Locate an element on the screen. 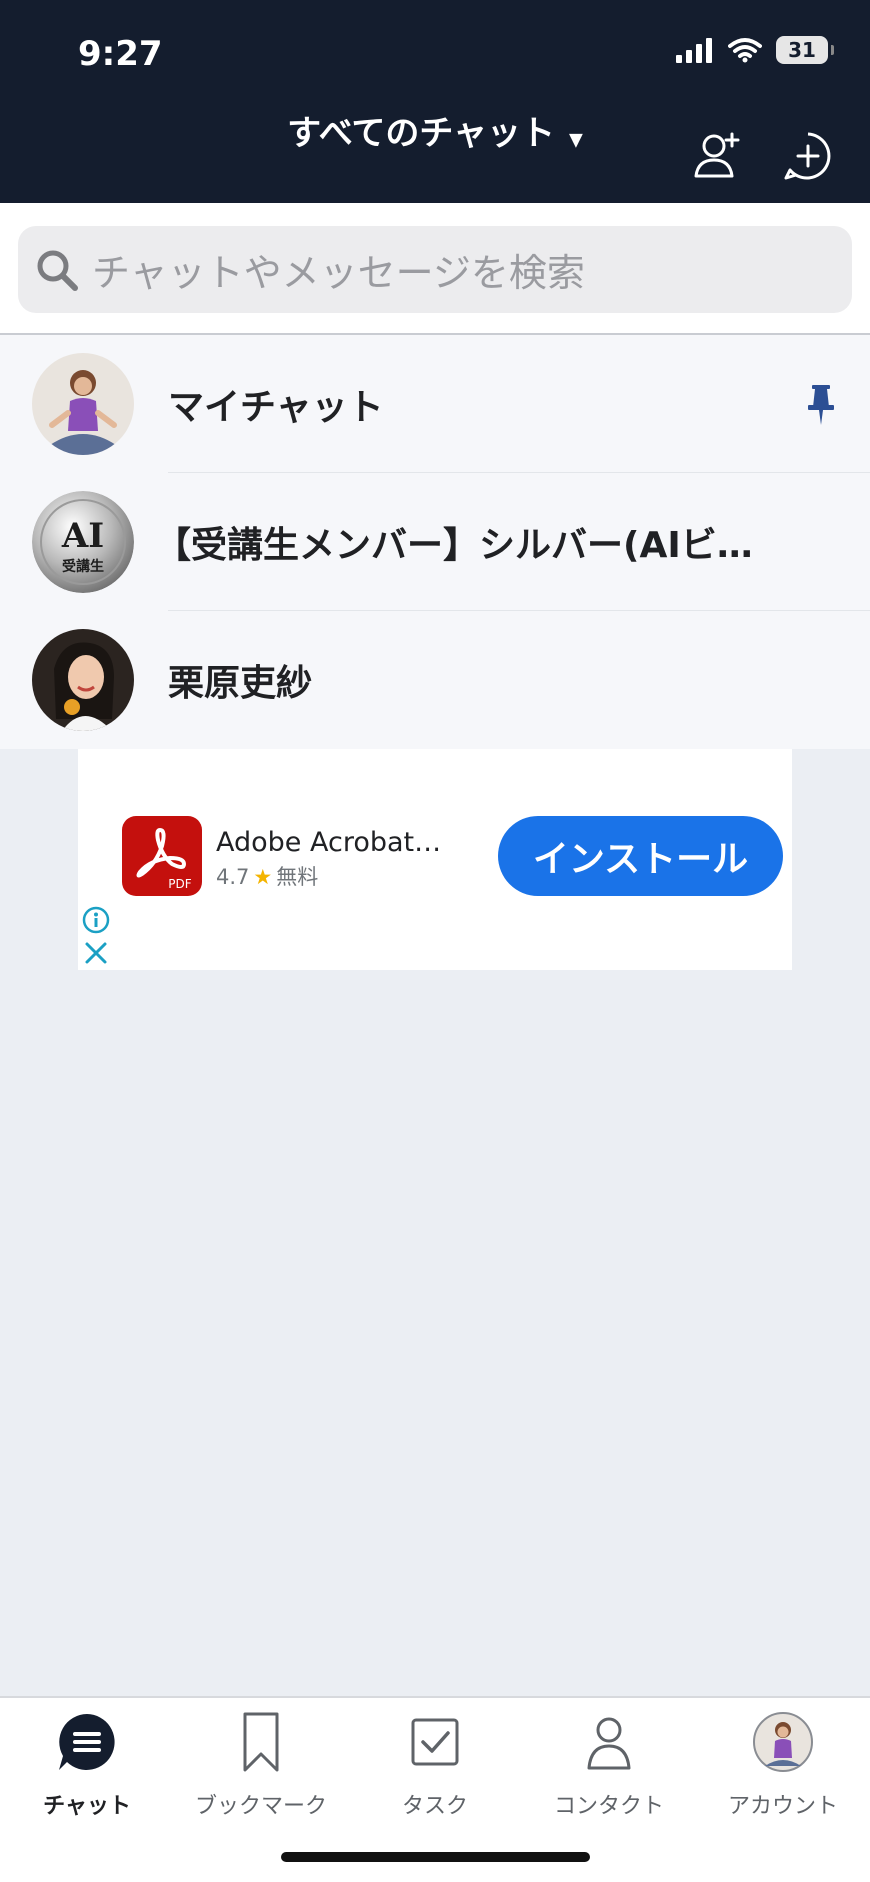 The image size is (870, 1882). signal-icon is located at coordinates (694, 50).